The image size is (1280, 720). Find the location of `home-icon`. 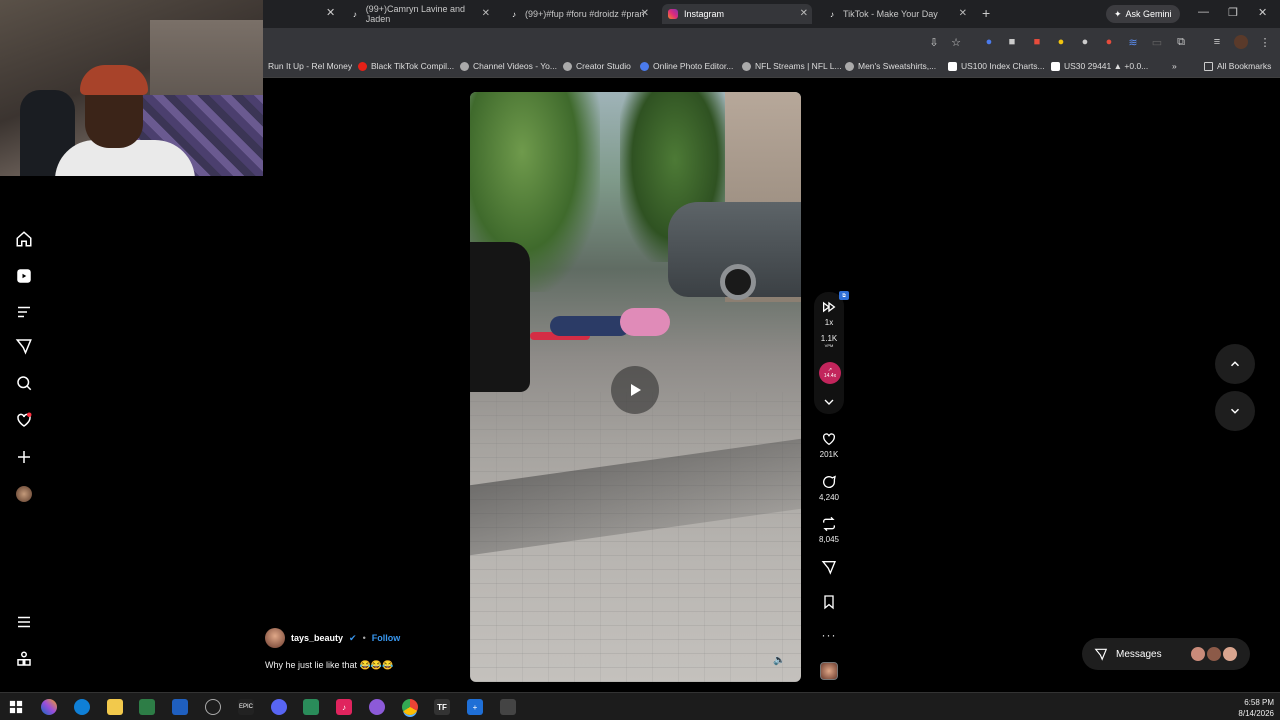

home-icon is located at coordinates (24, 239).